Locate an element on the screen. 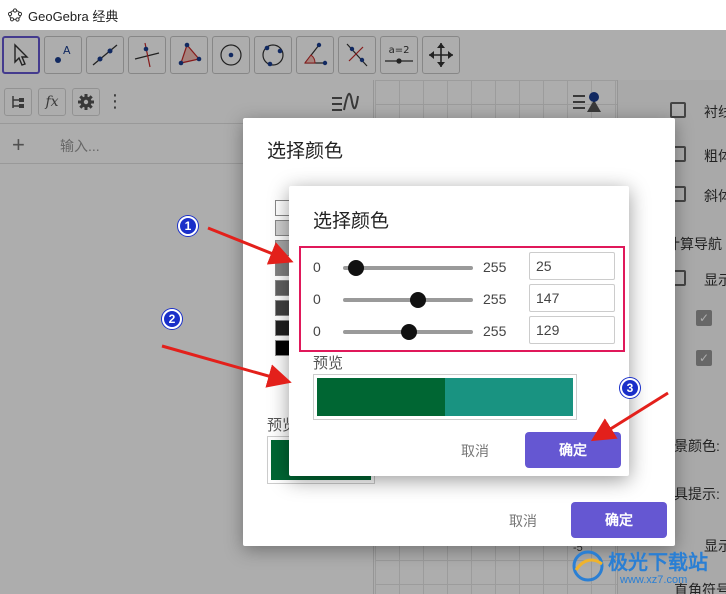 The height and width of the screenshot is (594, 726). blue-value-input: 129 is located at coordinates (572, 330).